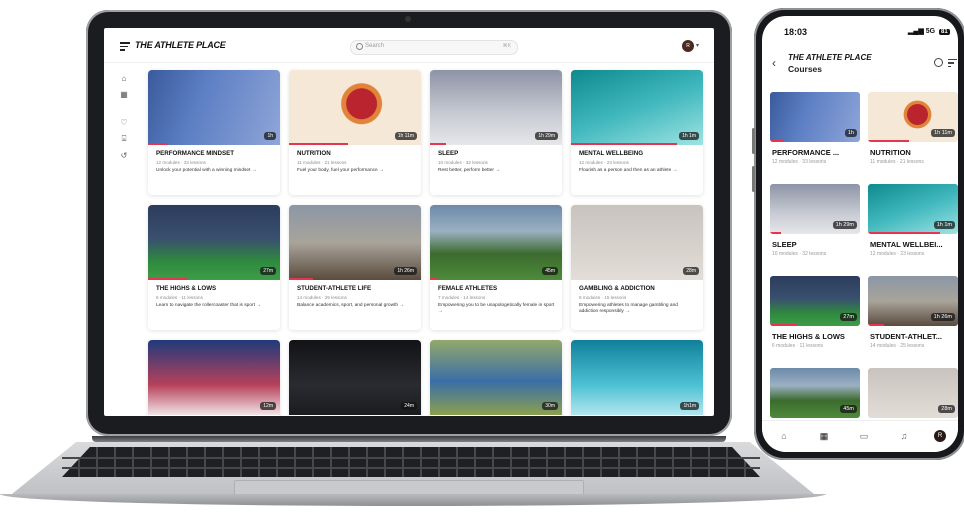 The width and height of the screenshot is (964, 520). I want to click on course-thumbnail: 45m, so click(815, 393).